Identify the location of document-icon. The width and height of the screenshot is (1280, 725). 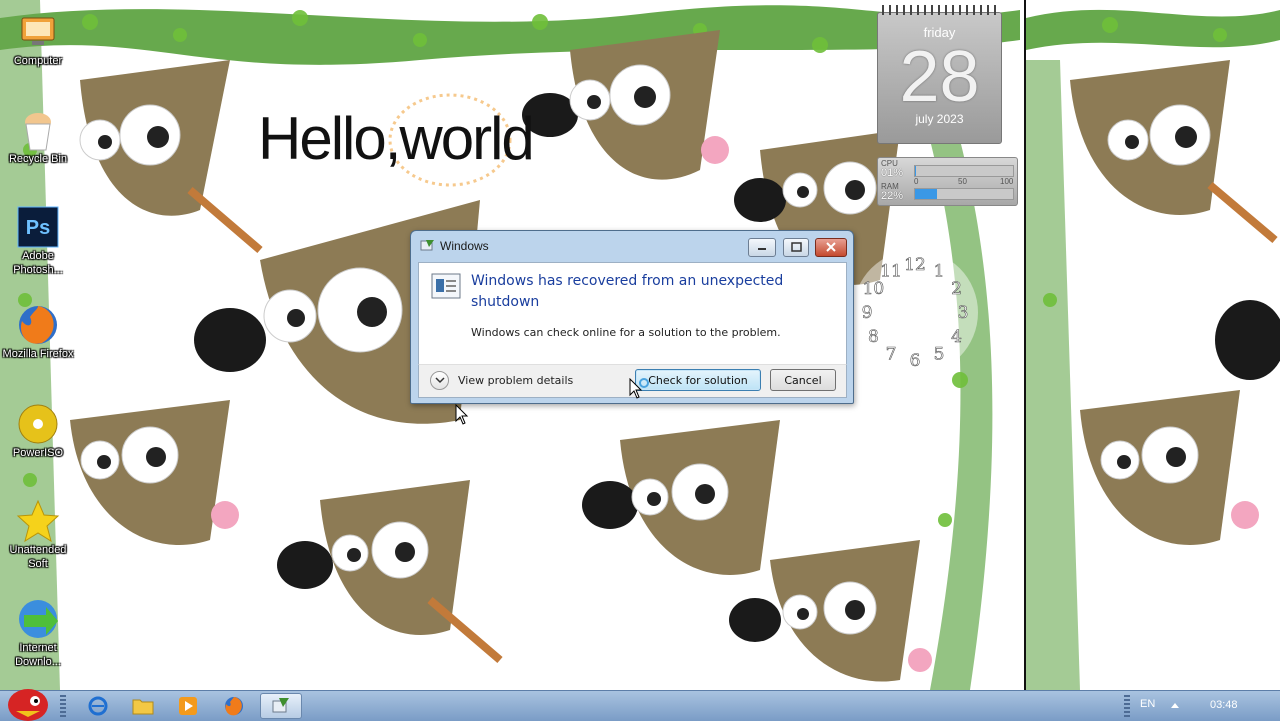
(446, 286).